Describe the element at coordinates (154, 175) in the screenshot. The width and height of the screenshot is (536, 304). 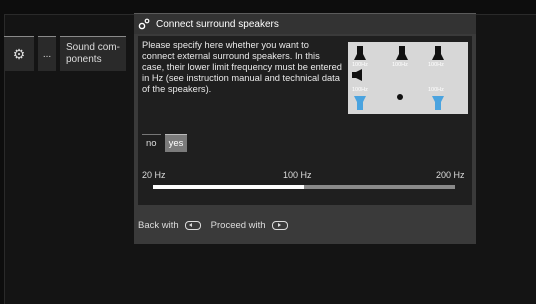
I see `freq-min-label: 20 Hz` at that location.